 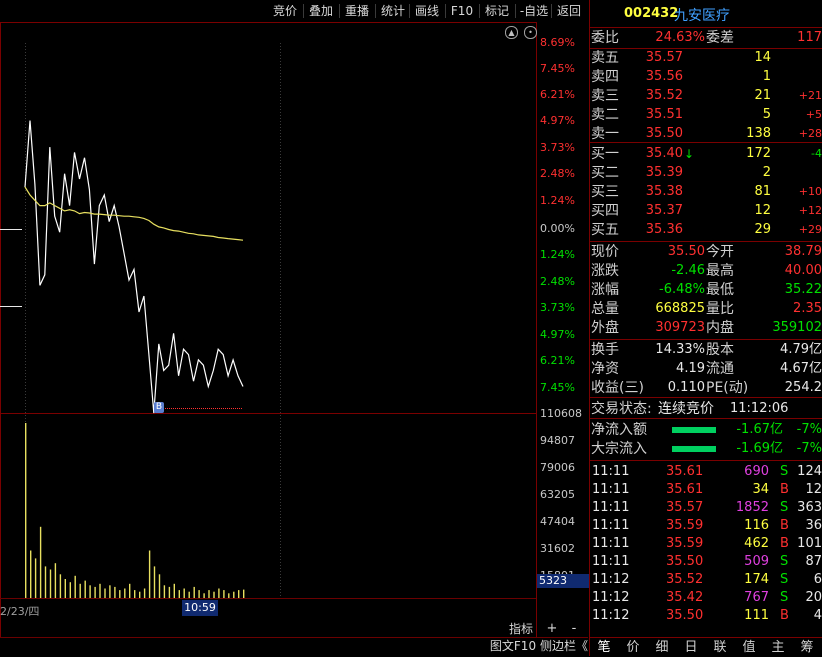 What do you see at coordinates (706, 230) in the screenshot?
I see `bid-row: 买五 35.36 29 +29` at bounding box center [706, 230].